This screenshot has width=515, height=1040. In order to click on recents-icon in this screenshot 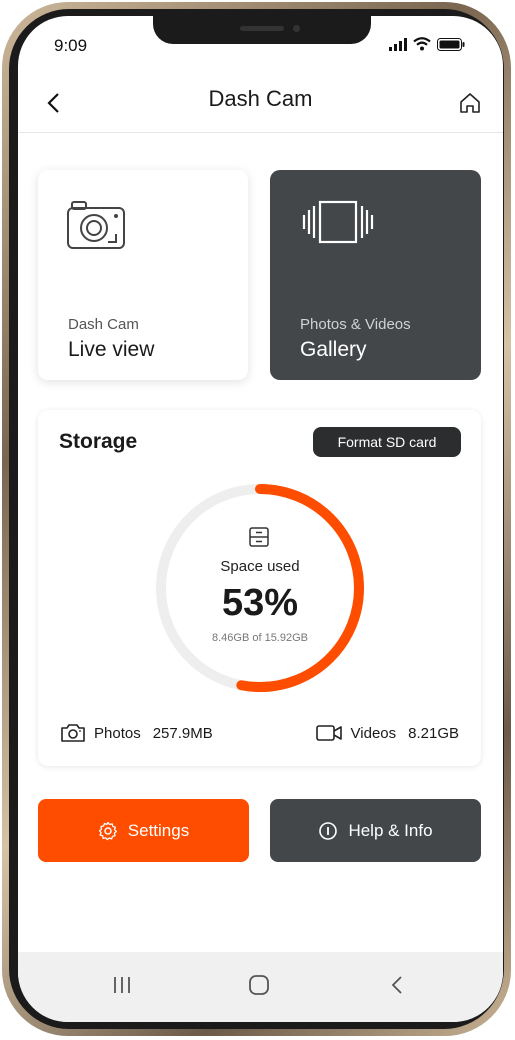, I will do `click(122, 985)`.